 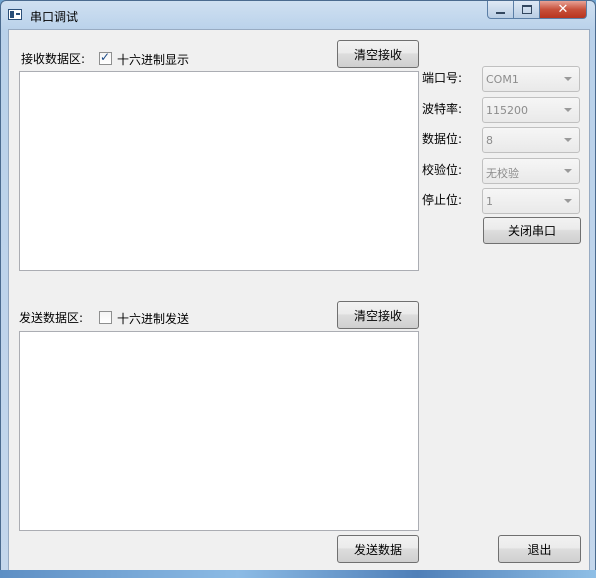 I want to click on parity-select: 无校验, so click(x=531, y=171).